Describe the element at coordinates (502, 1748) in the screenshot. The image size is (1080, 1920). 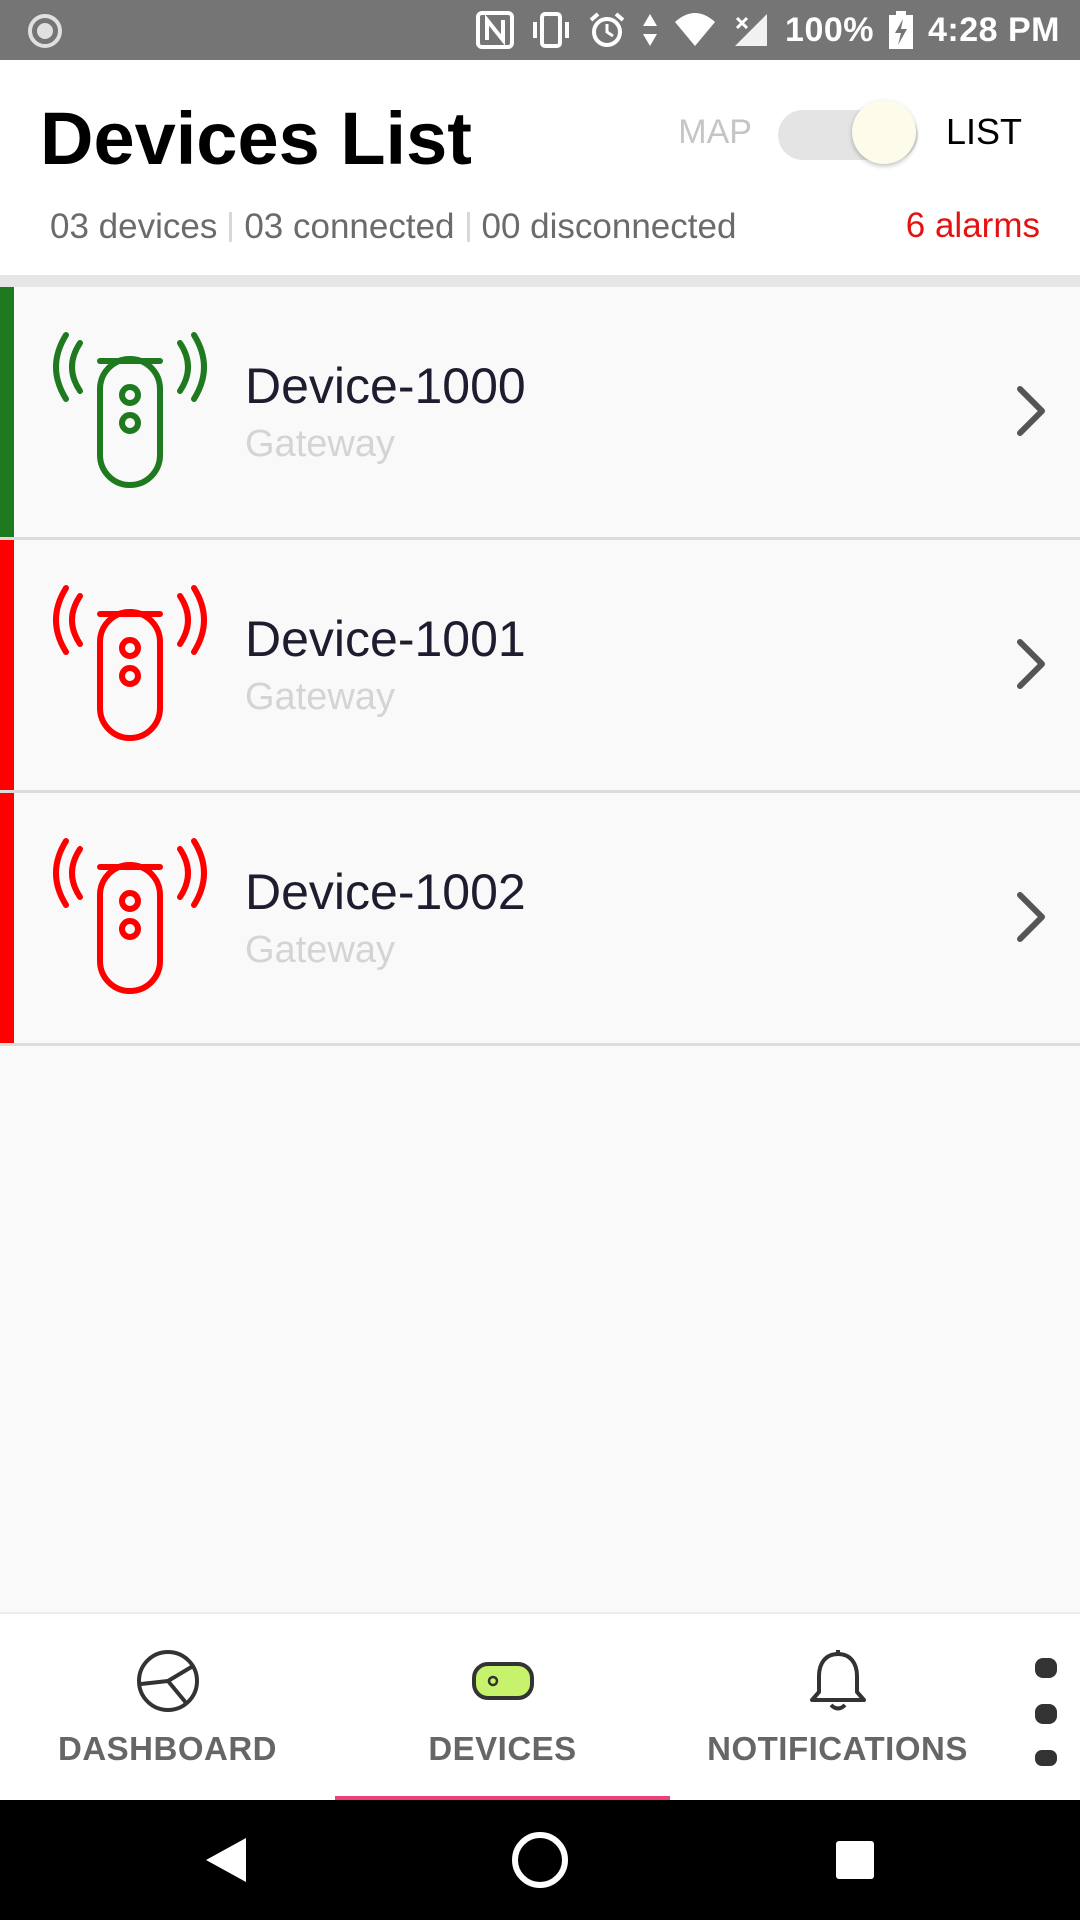
I see `nav-label: DEVICES` at that location.